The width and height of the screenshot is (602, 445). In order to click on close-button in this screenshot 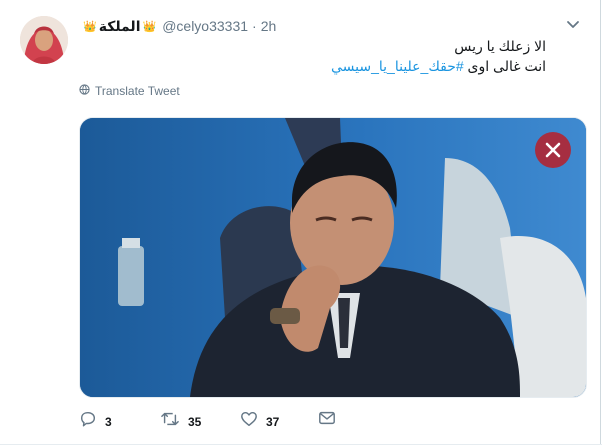, I will do `click(553, 150)`.